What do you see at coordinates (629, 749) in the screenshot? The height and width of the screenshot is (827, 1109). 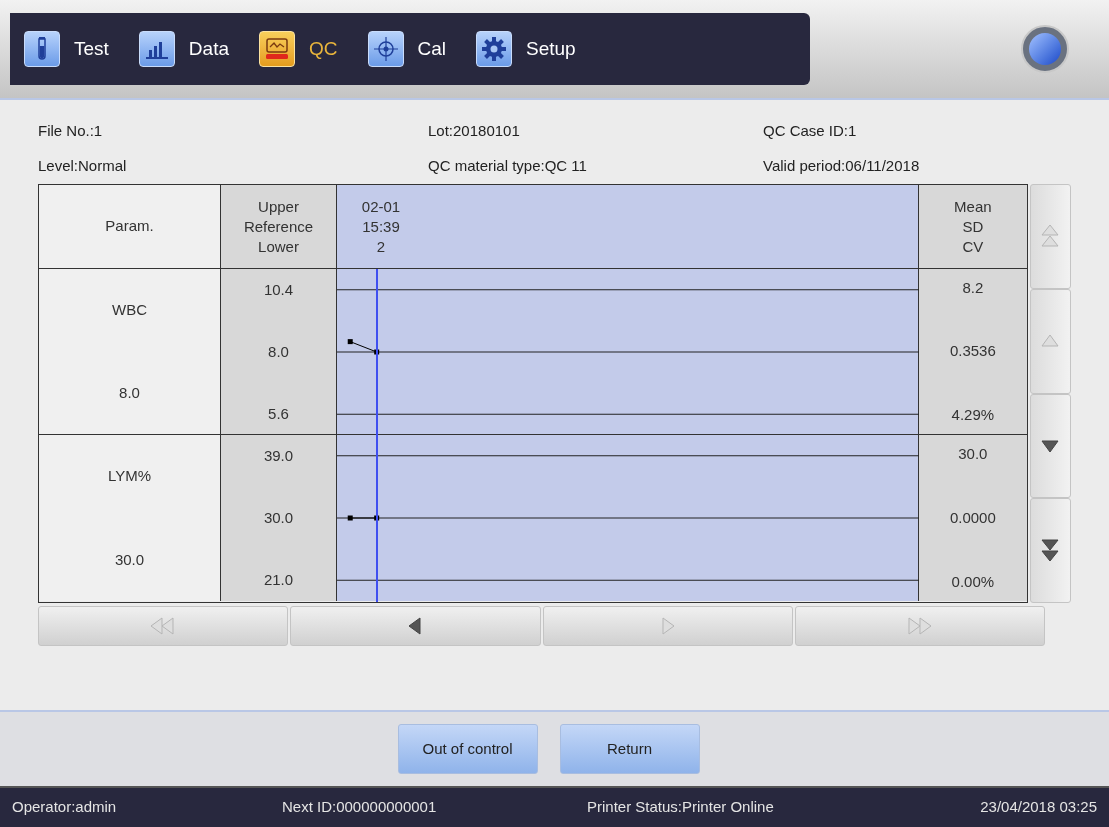 I see `action-button: Return` at bounding box center [629, 749].